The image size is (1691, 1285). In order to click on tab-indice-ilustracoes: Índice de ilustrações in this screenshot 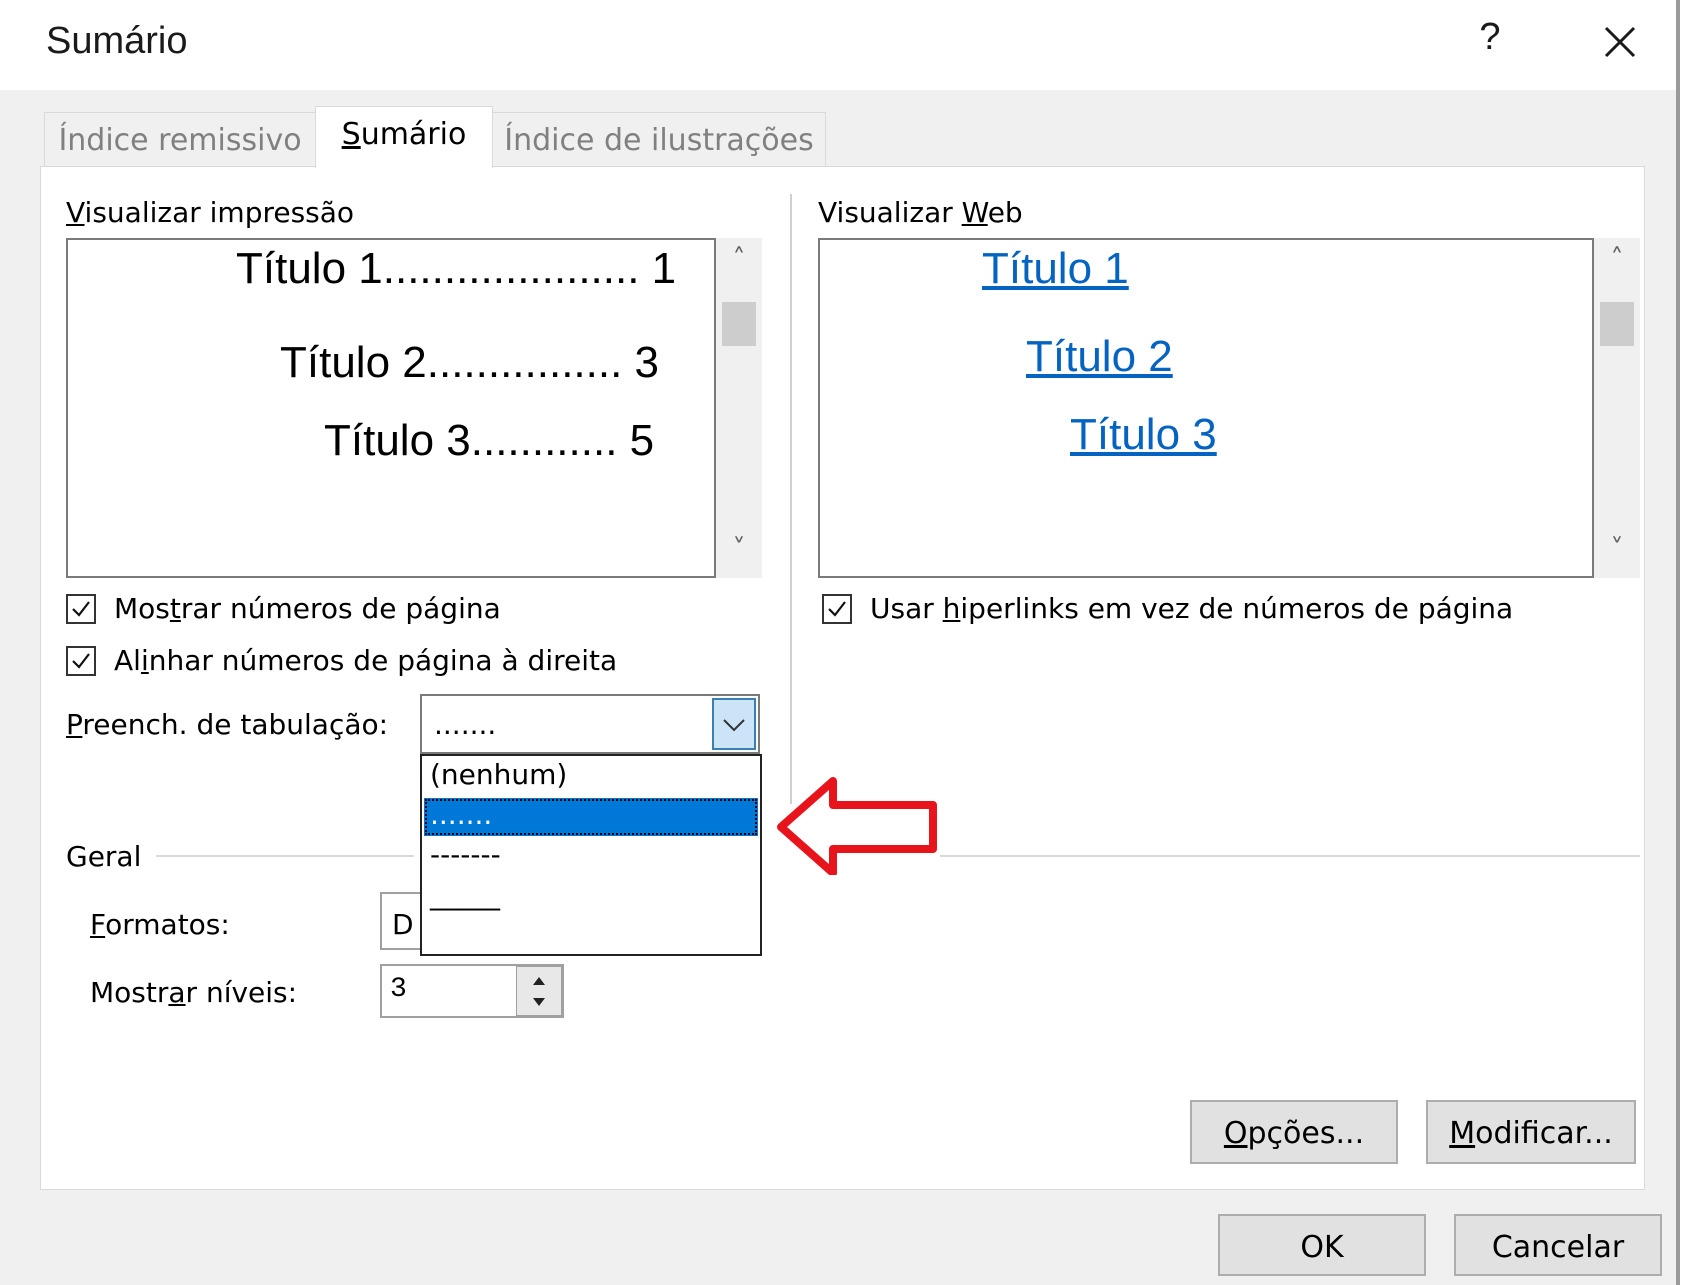, I will do `click(659, 140)`.